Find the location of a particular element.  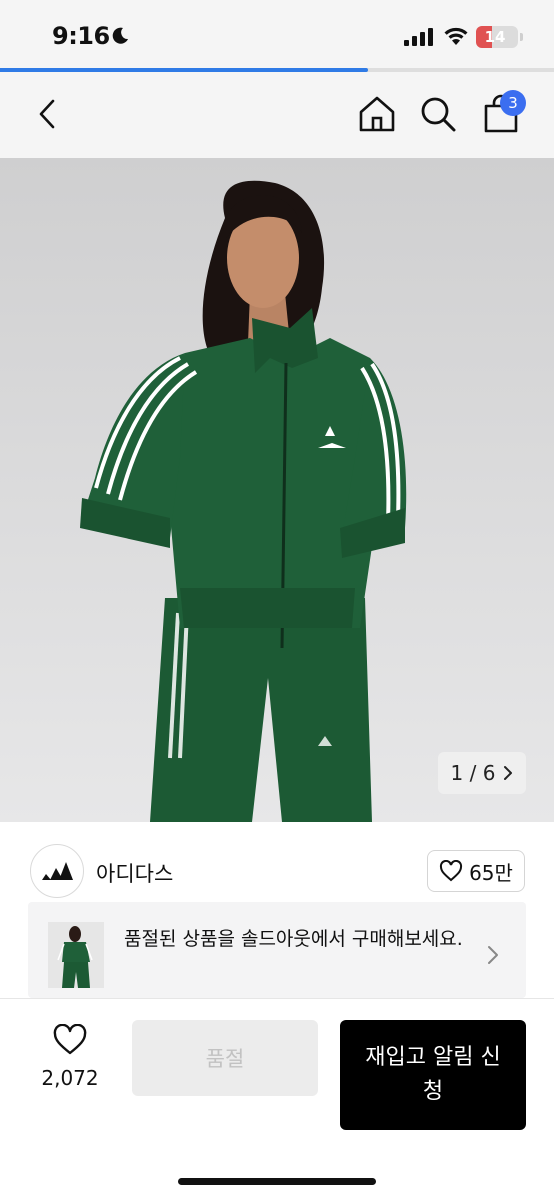

adidas-logo-icon is located at coordinates (57, 871).